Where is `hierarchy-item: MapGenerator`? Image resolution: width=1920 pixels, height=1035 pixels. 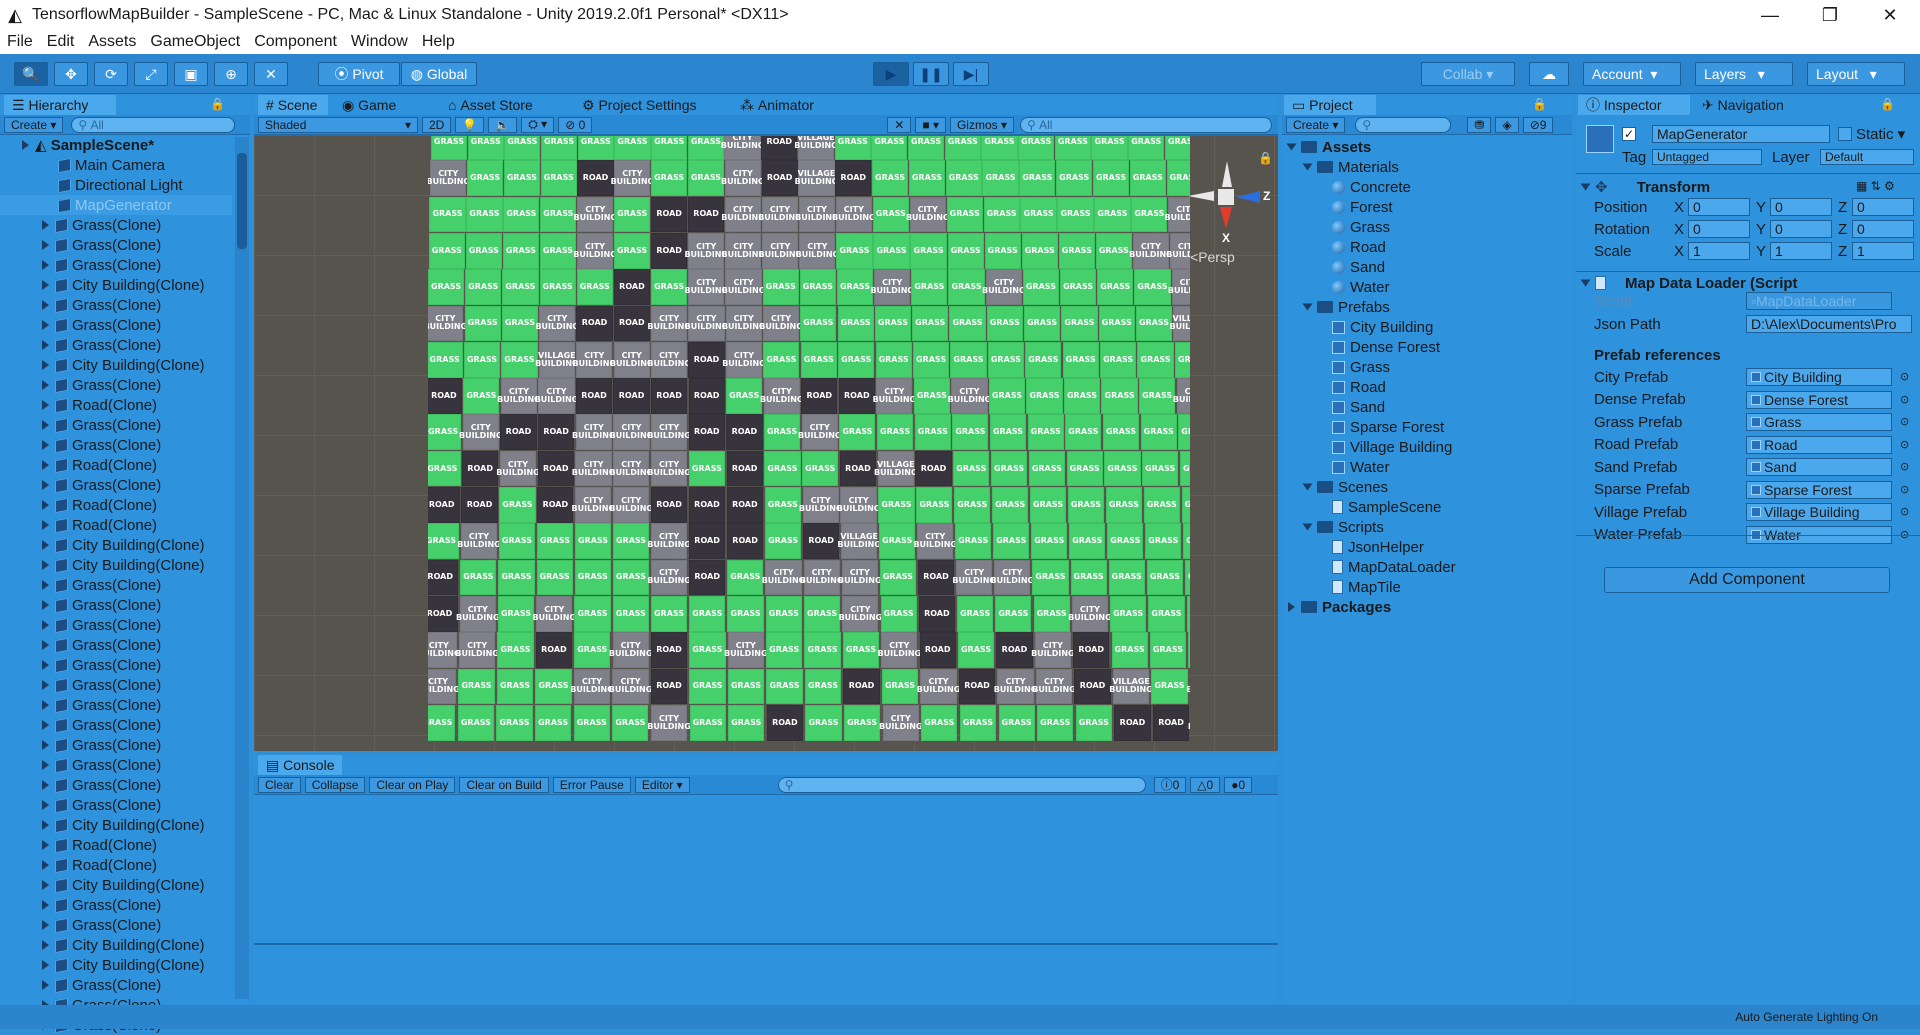 hierarchy-item: MapGenerator is located at coordinates (116, 205).